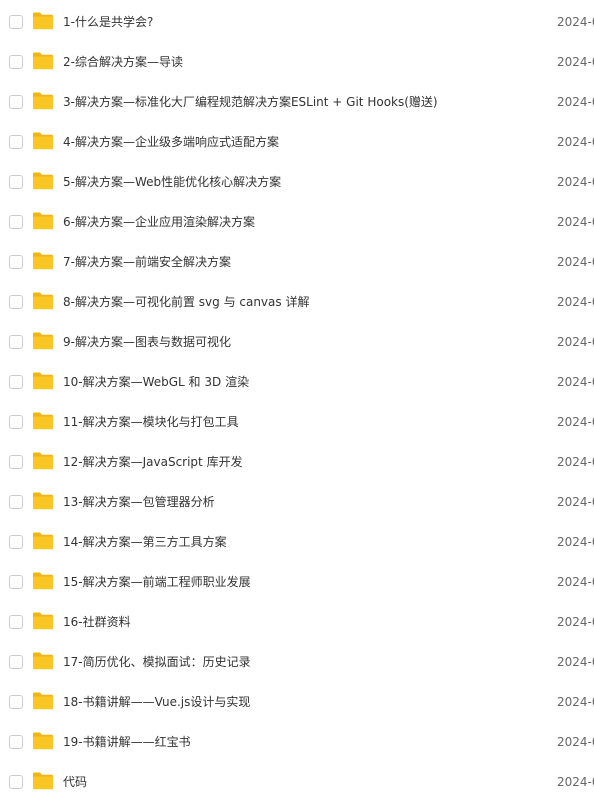  I want to click on file-name: 6-解决方案—企业应用渲染解决方案, so click(159, 222).